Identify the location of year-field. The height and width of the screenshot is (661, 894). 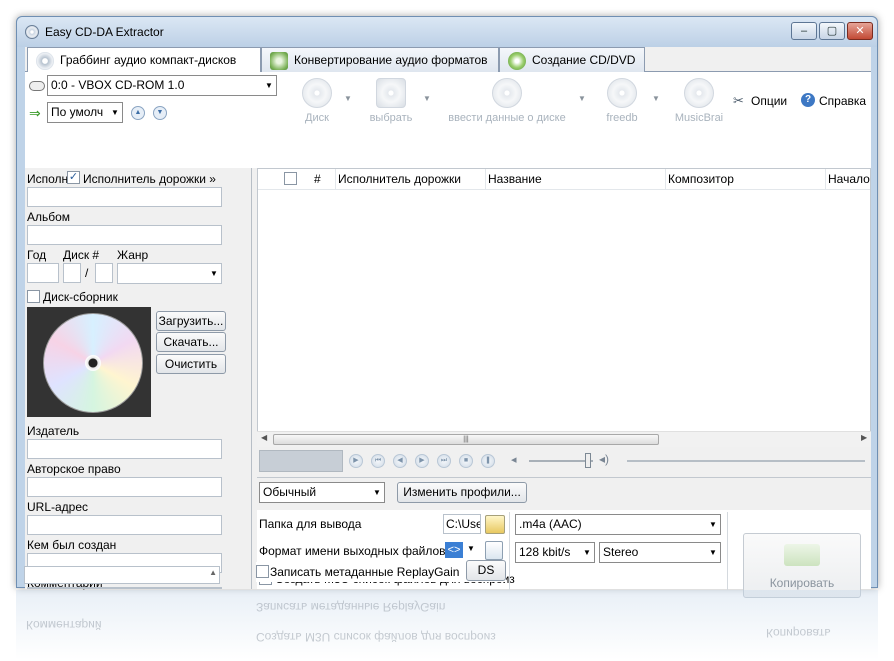
(43, 273).